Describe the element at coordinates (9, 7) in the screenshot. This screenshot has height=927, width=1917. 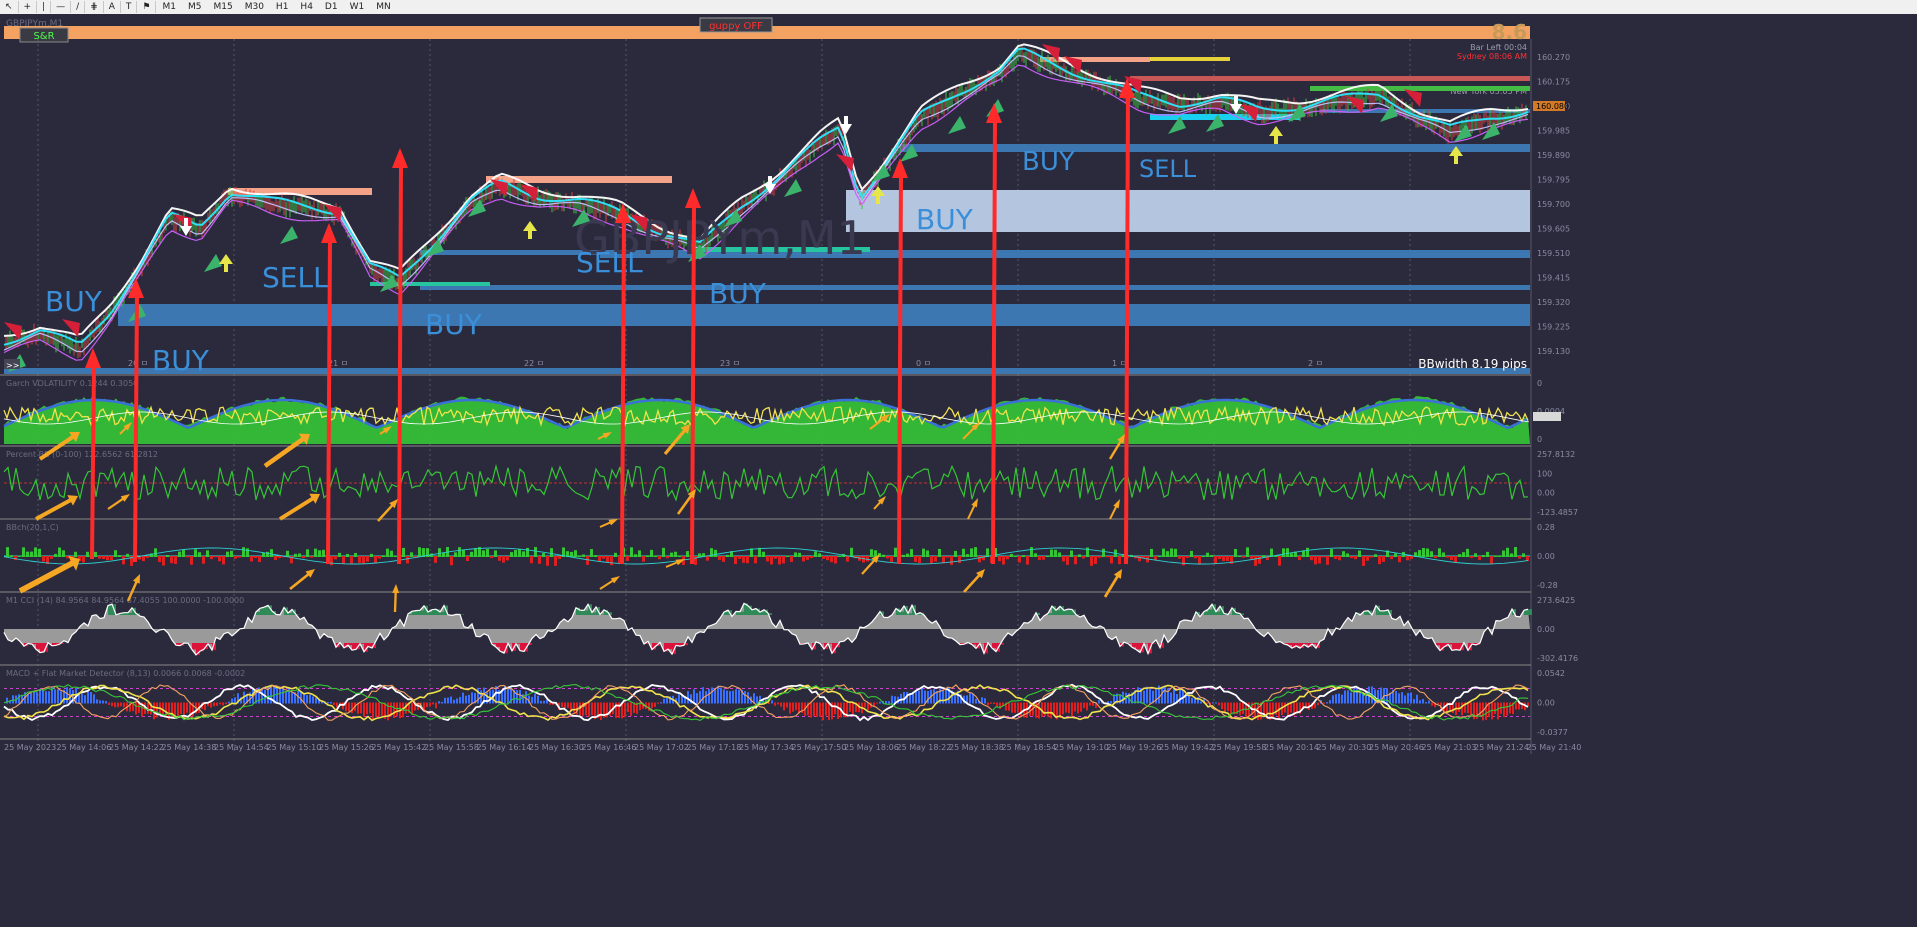
I see `tool-0-icon: ↖` at that location.